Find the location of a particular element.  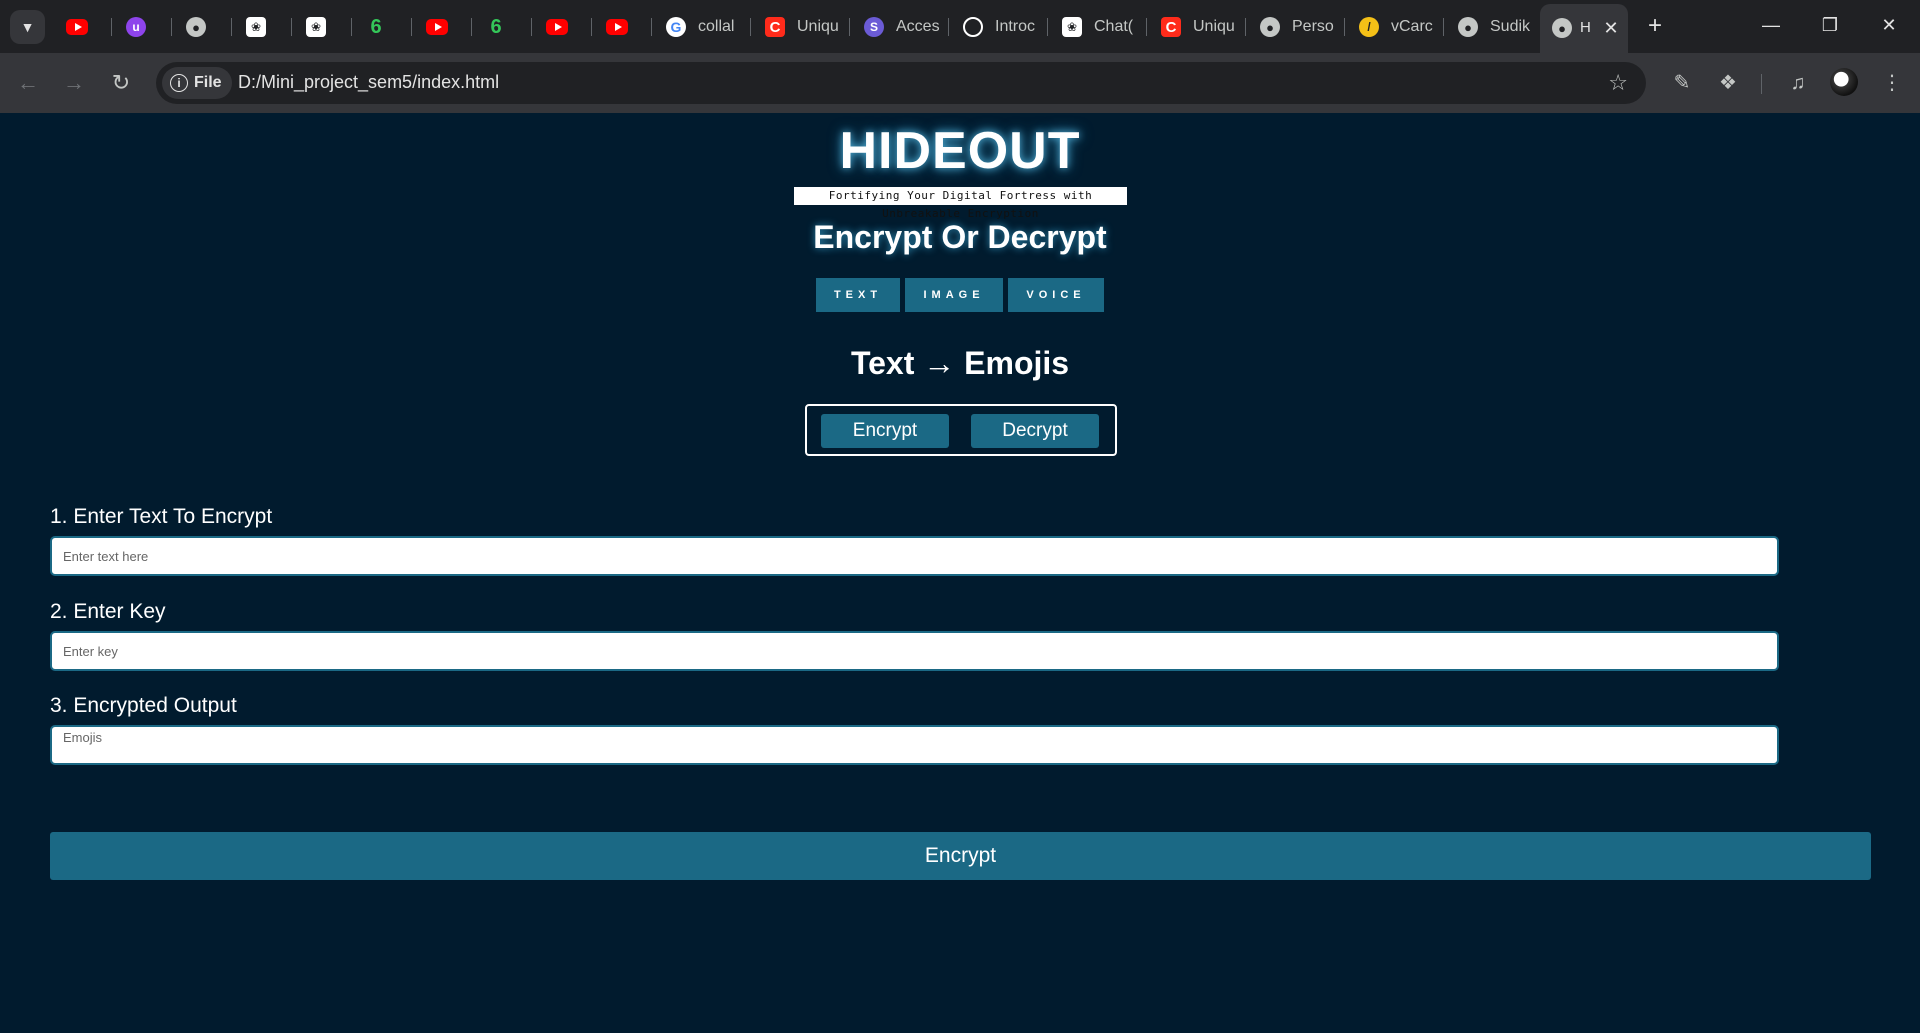

bookmark-star-icon: ☆ is located at coordinates (1618, 83).